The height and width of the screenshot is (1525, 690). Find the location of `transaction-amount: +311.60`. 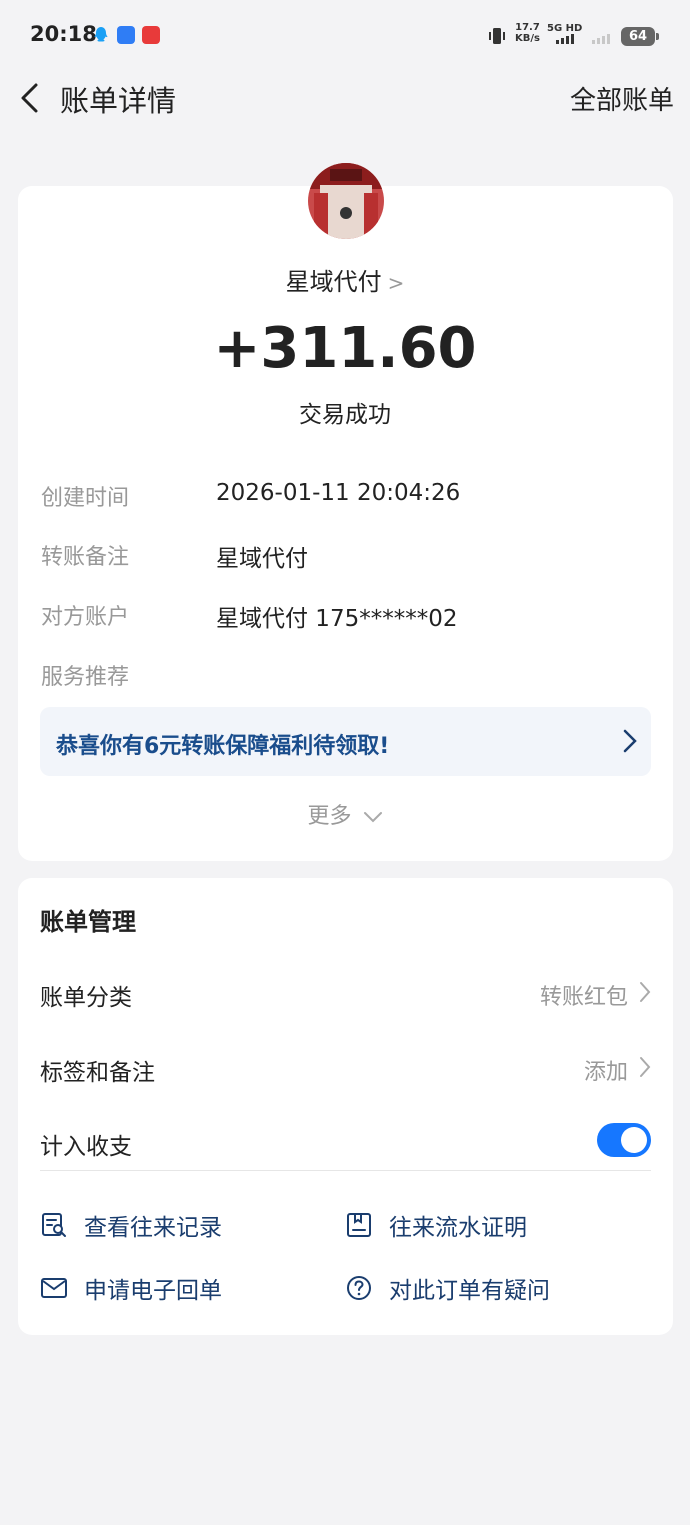

transaction-amount: +311.60 is located at coordinates (345, 348).